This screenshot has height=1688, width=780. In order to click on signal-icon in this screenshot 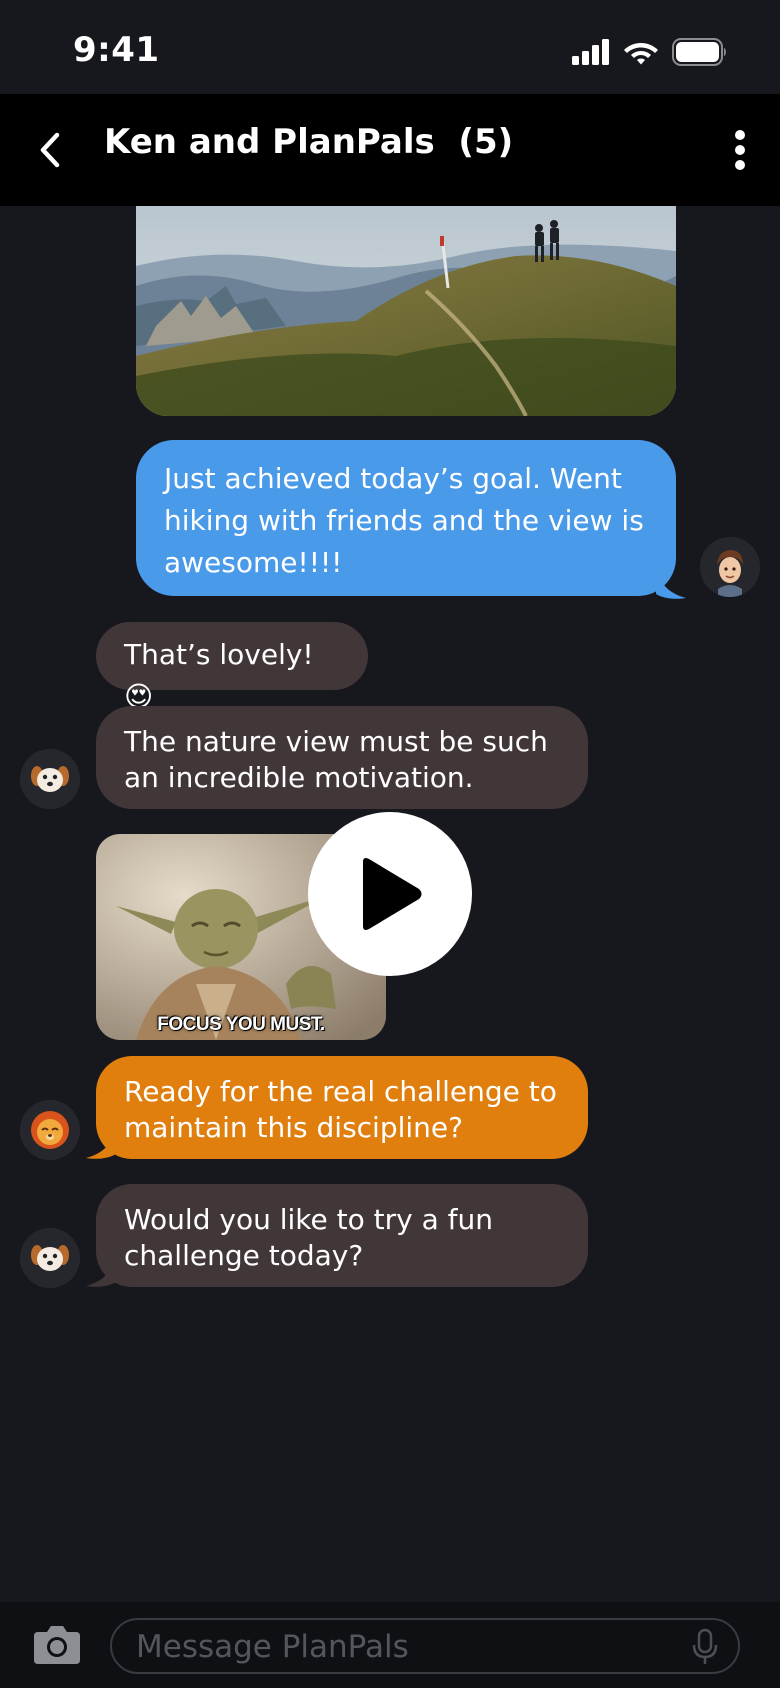, I will do `click(590, 52)`.